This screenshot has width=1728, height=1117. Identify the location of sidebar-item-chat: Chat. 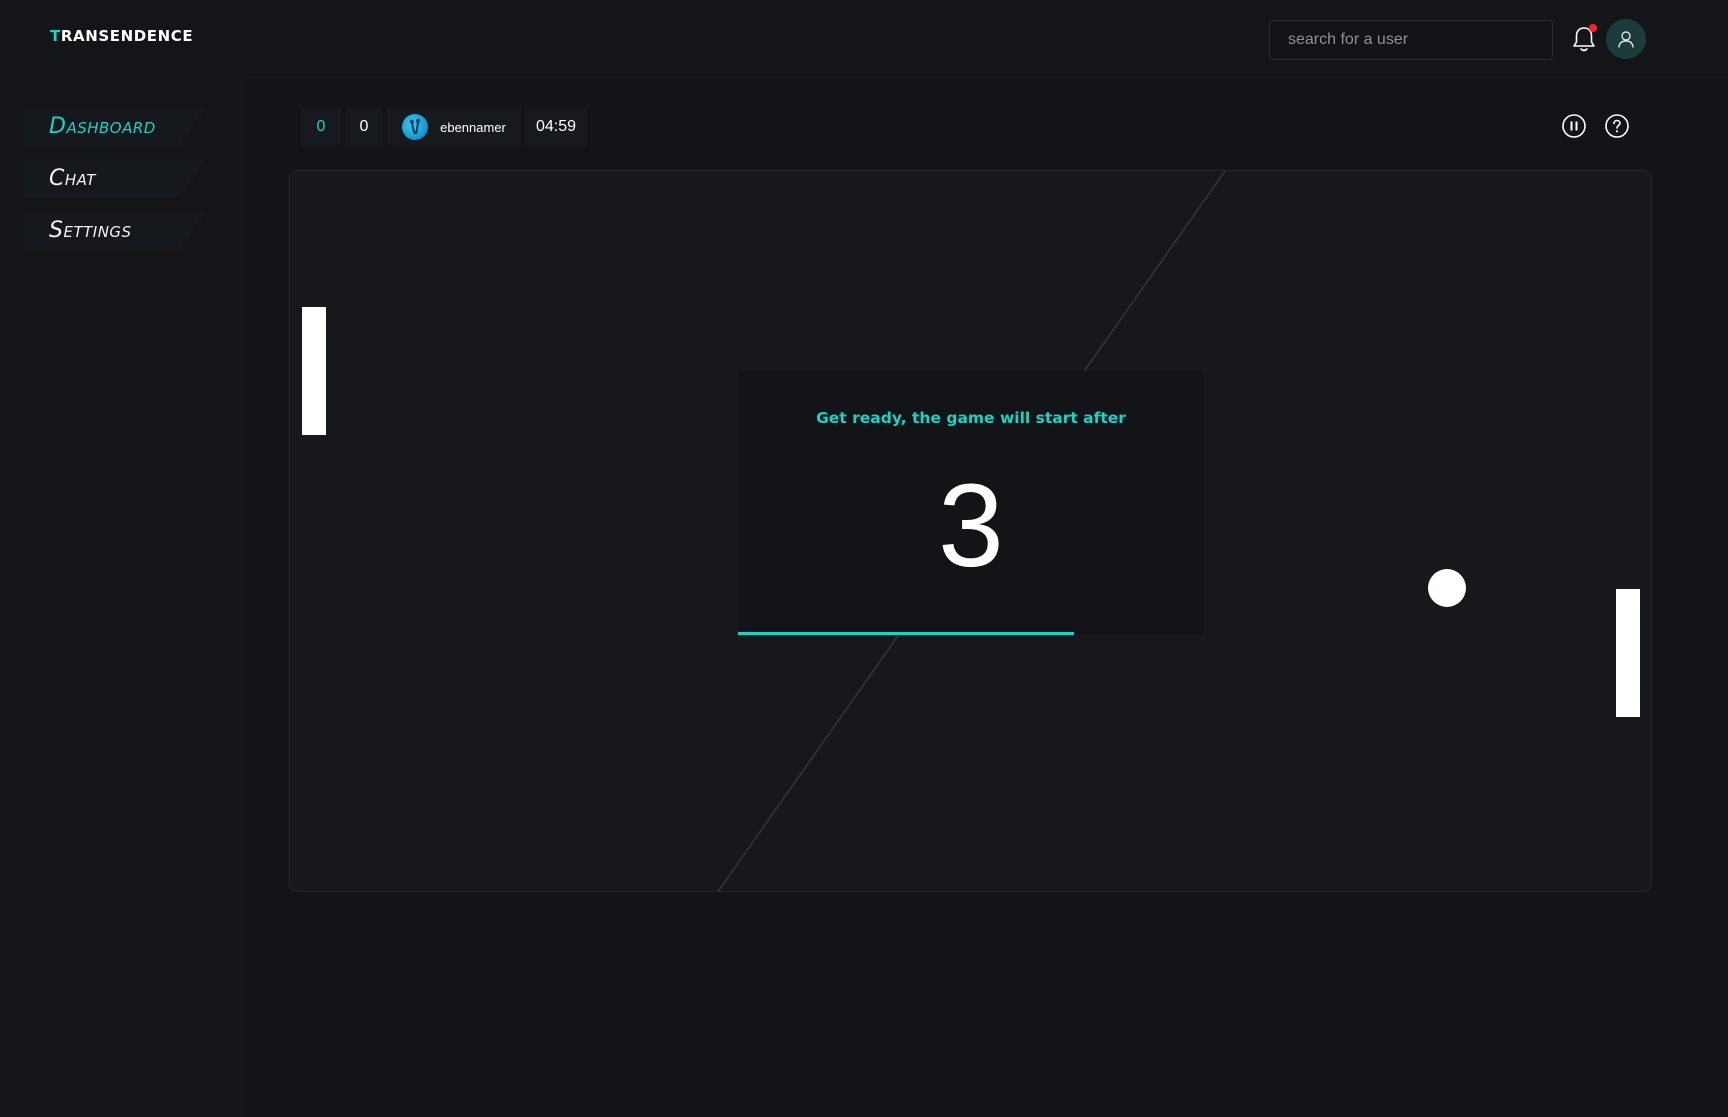
(115, 178).